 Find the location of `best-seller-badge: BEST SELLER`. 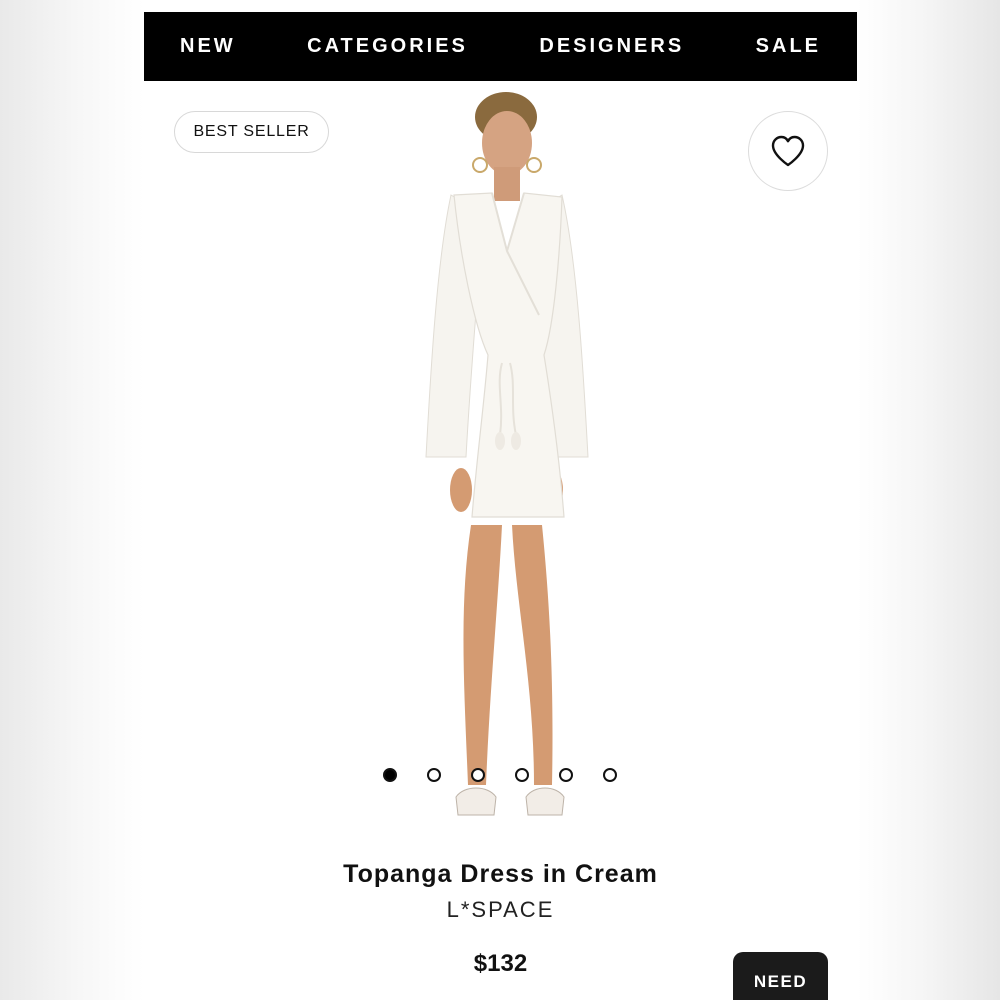

best-seller-badge: BEST SELLER is located at coordinates (251, 132).